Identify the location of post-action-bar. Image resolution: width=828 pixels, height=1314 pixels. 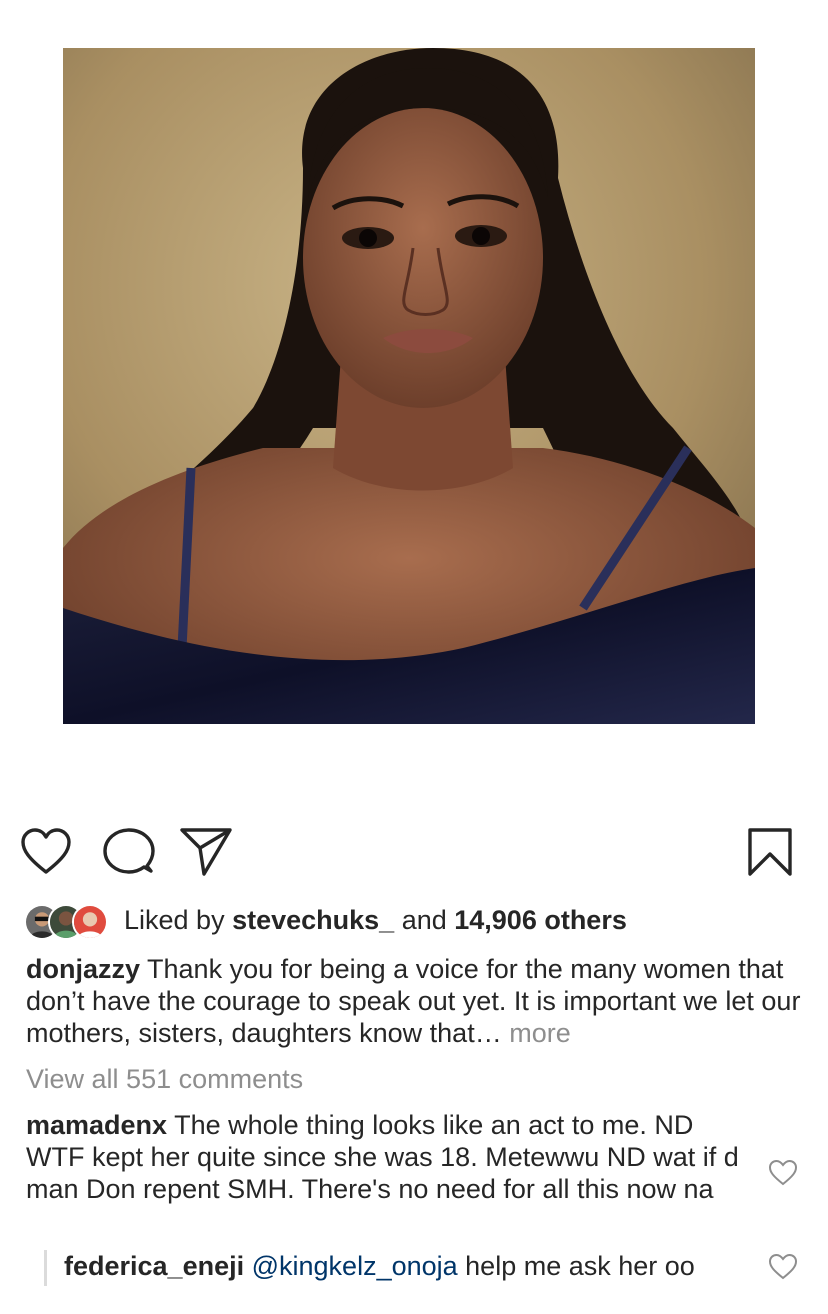
(414, 850).